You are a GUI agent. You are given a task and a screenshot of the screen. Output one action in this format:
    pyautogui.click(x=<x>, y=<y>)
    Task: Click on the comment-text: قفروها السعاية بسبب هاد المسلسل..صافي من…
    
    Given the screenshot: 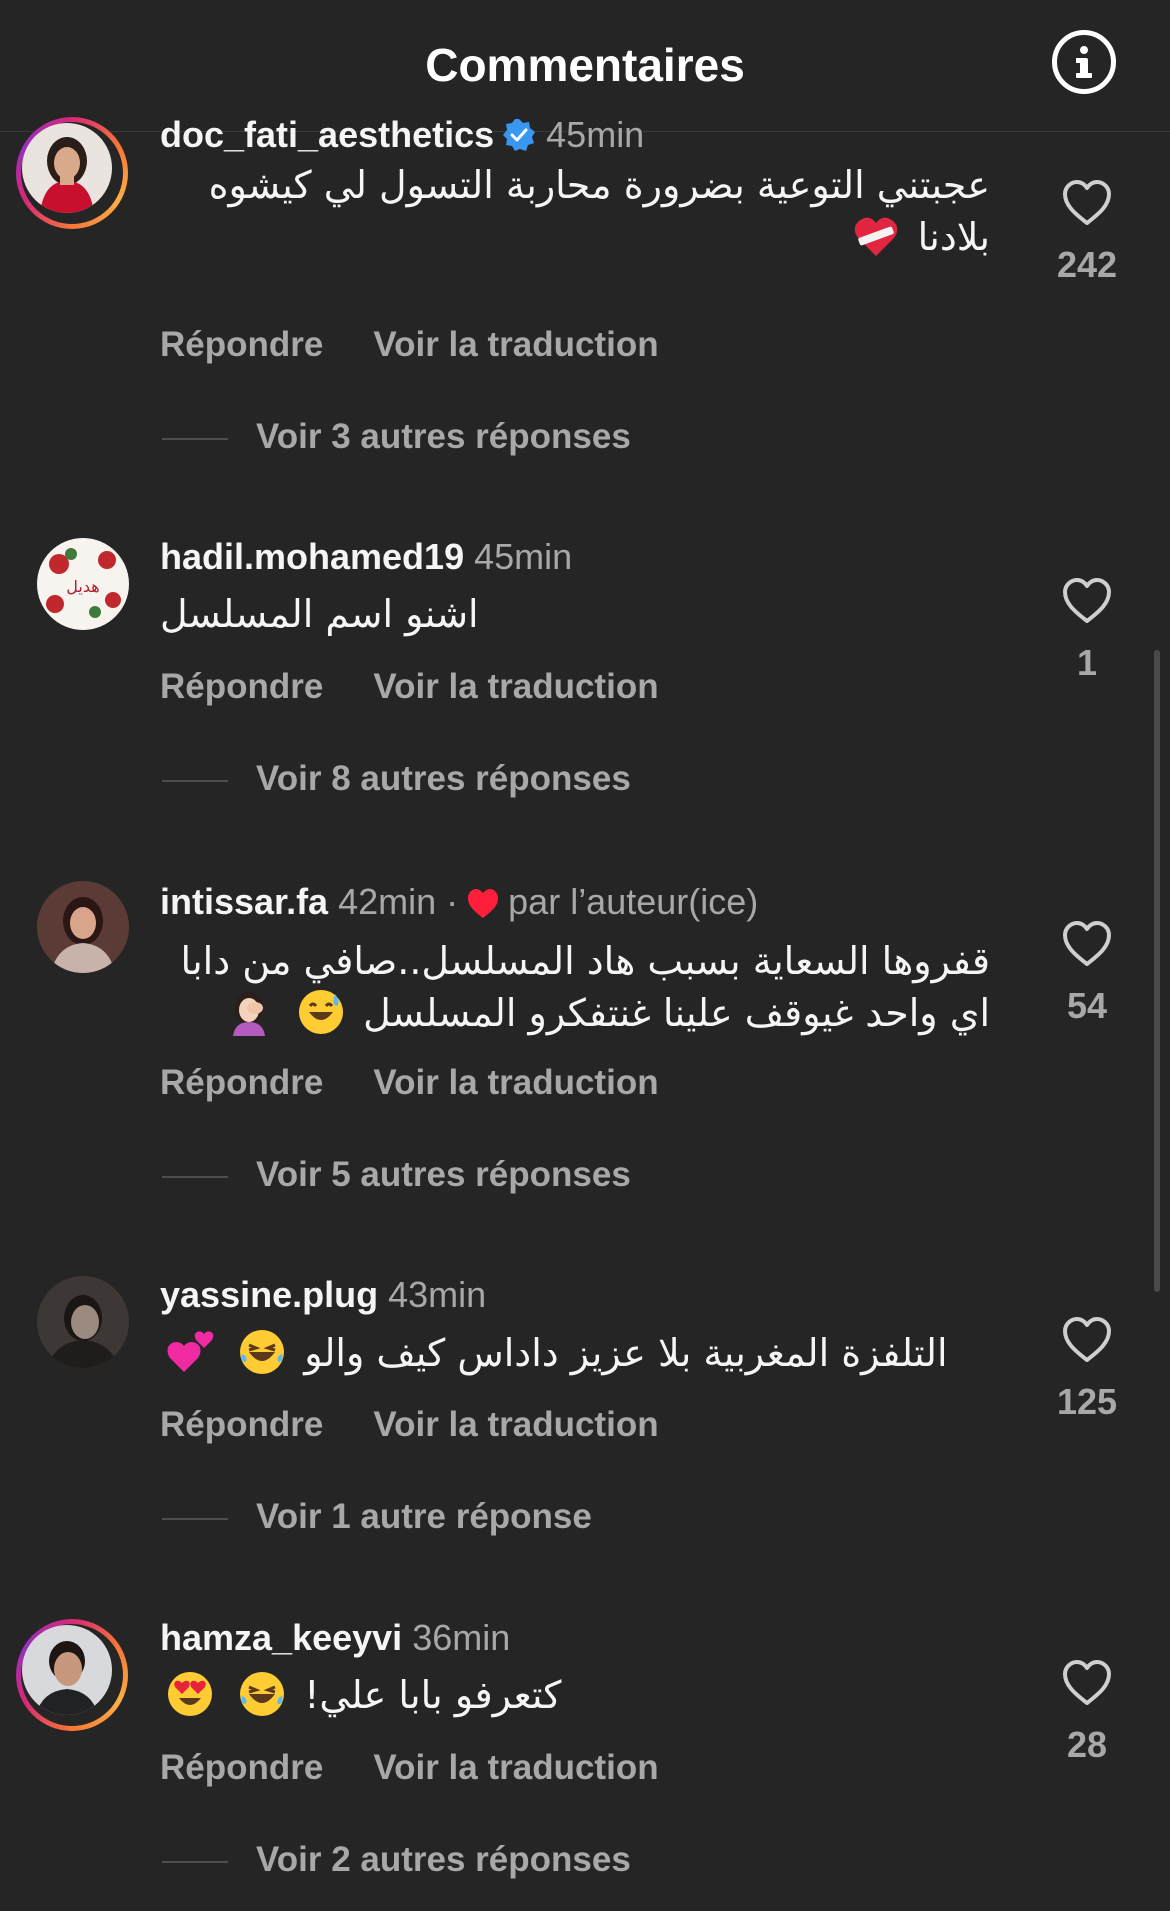 What is the action you would take?
    pyautogui.click(x=575, y=987)
    